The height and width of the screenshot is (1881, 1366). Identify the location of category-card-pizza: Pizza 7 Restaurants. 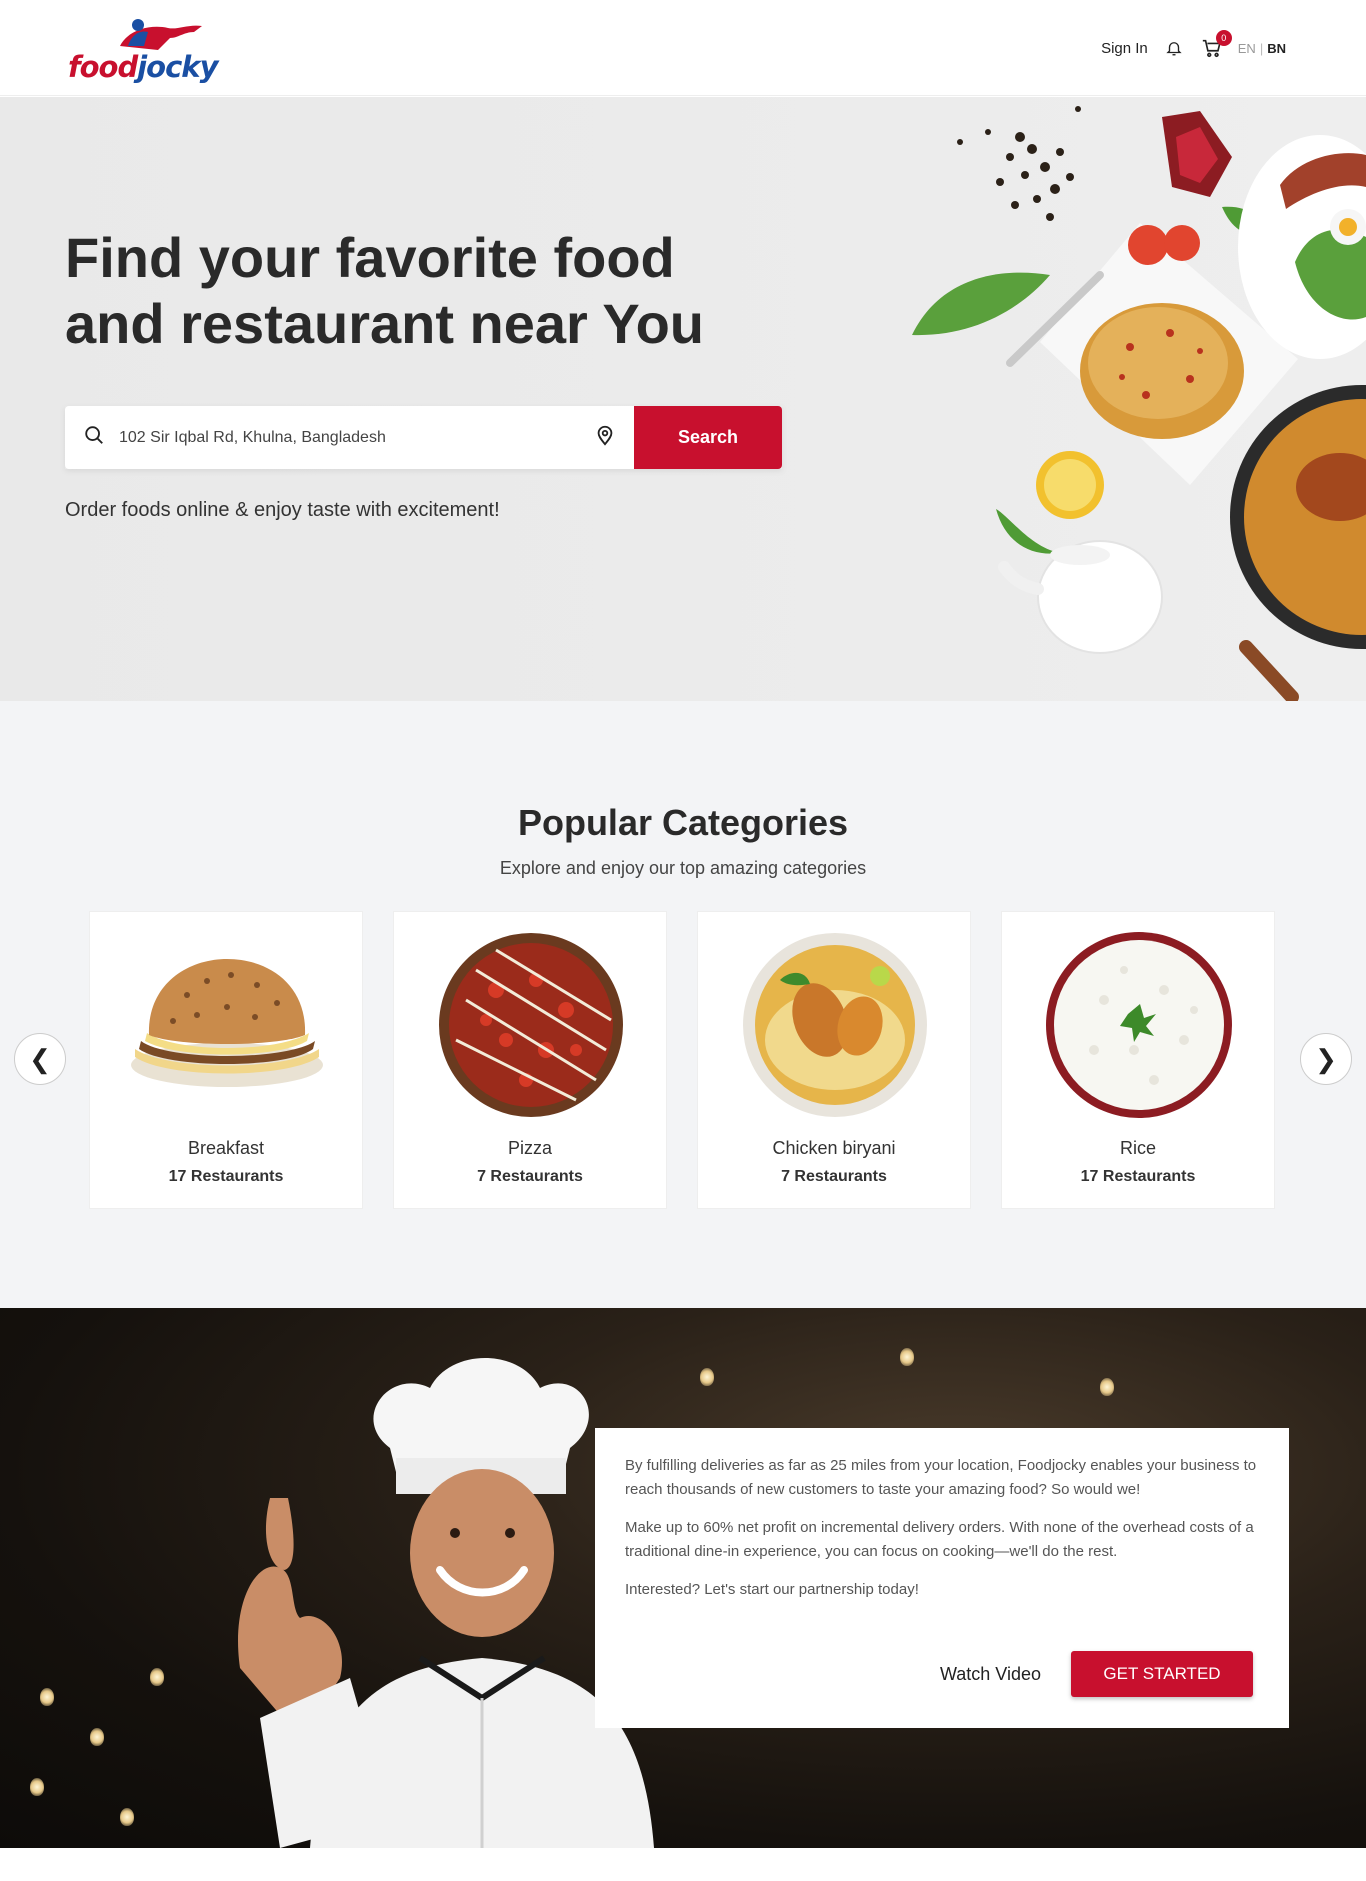
(530, 1060).